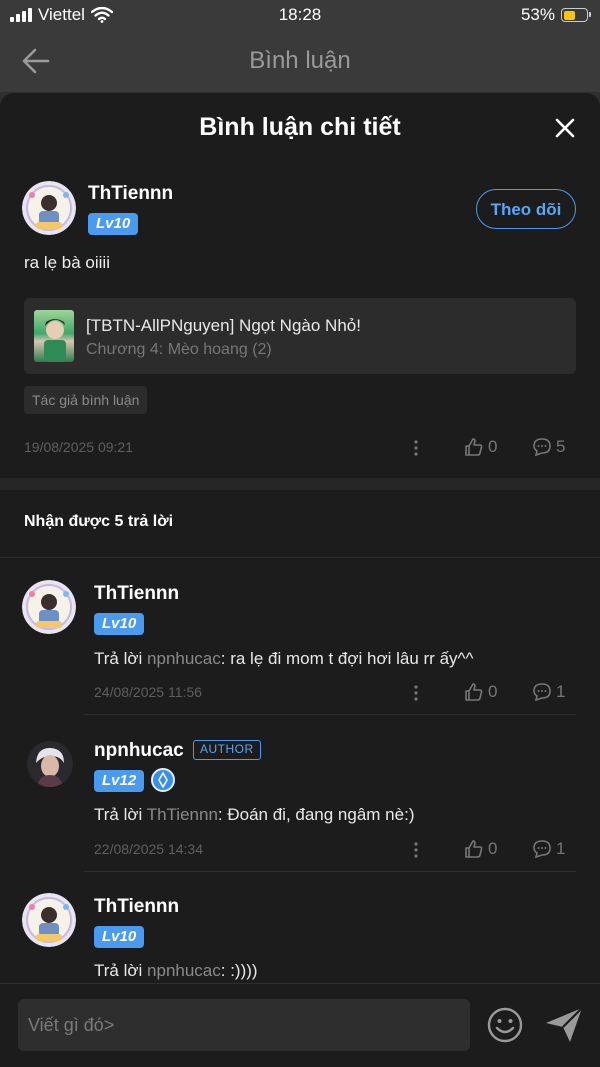  Describe the element at coordinates (537, 14) in the screenshot. I see `battery-percent: 53%` at that location.